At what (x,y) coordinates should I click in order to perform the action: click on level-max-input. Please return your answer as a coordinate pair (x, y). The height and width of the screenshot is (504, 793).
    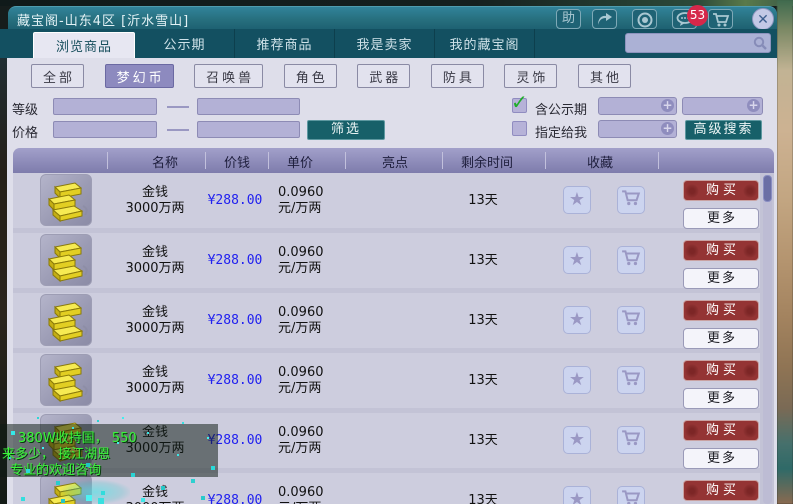
    Looking at the image, I should click on (248, 106).